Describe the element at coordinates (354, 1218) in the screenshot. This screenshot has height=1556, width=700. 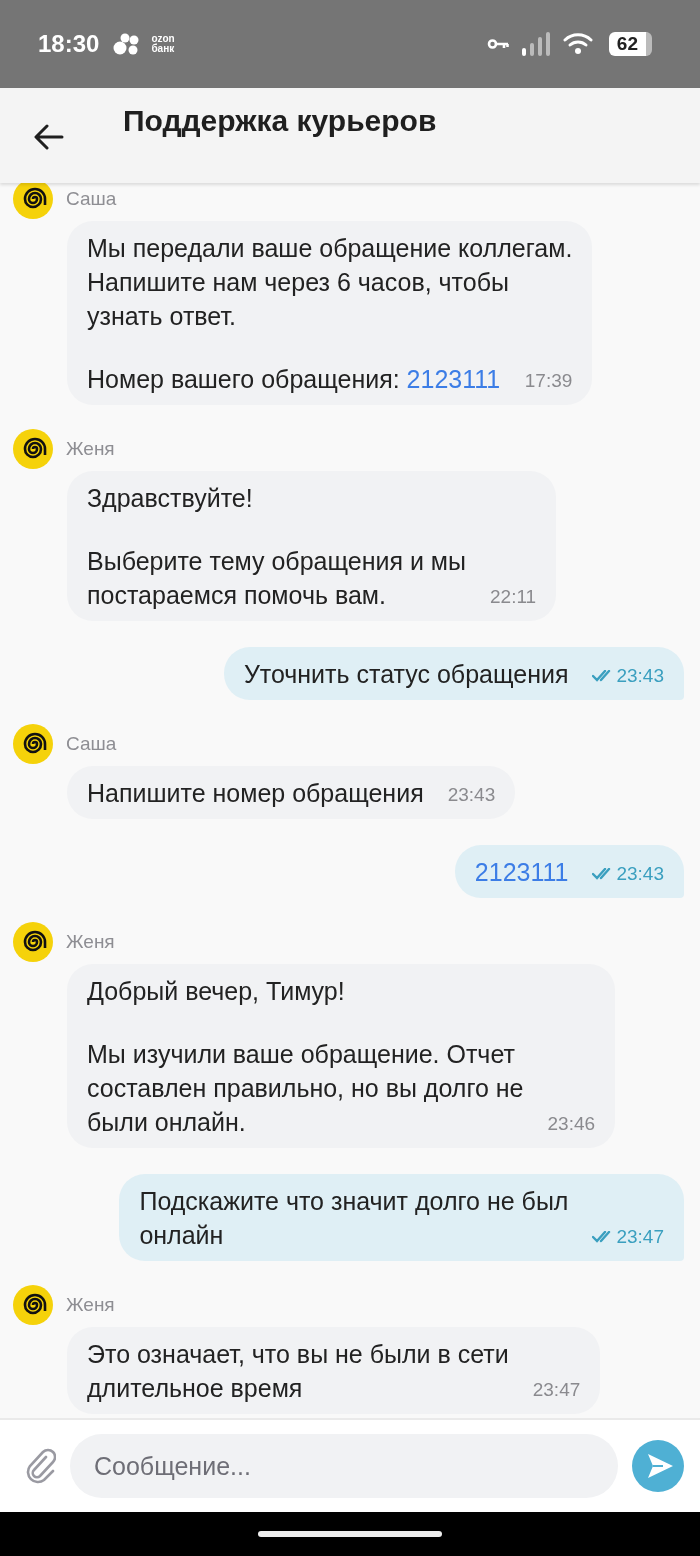
I see `message-text: Подскажите что значит долго не был онлайн` at that location.